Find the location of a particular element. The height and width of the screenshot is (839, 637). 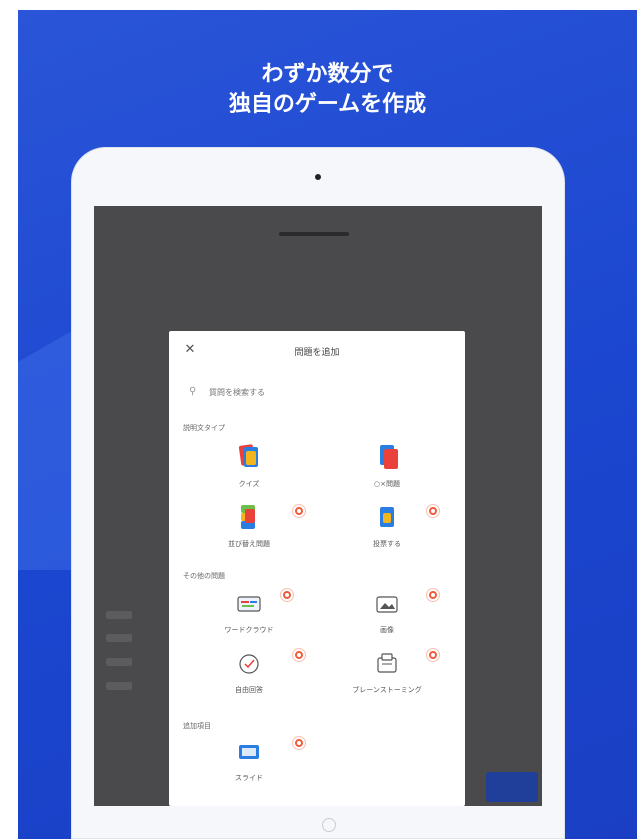

true-false-icon is located at coordinates (387, 458).